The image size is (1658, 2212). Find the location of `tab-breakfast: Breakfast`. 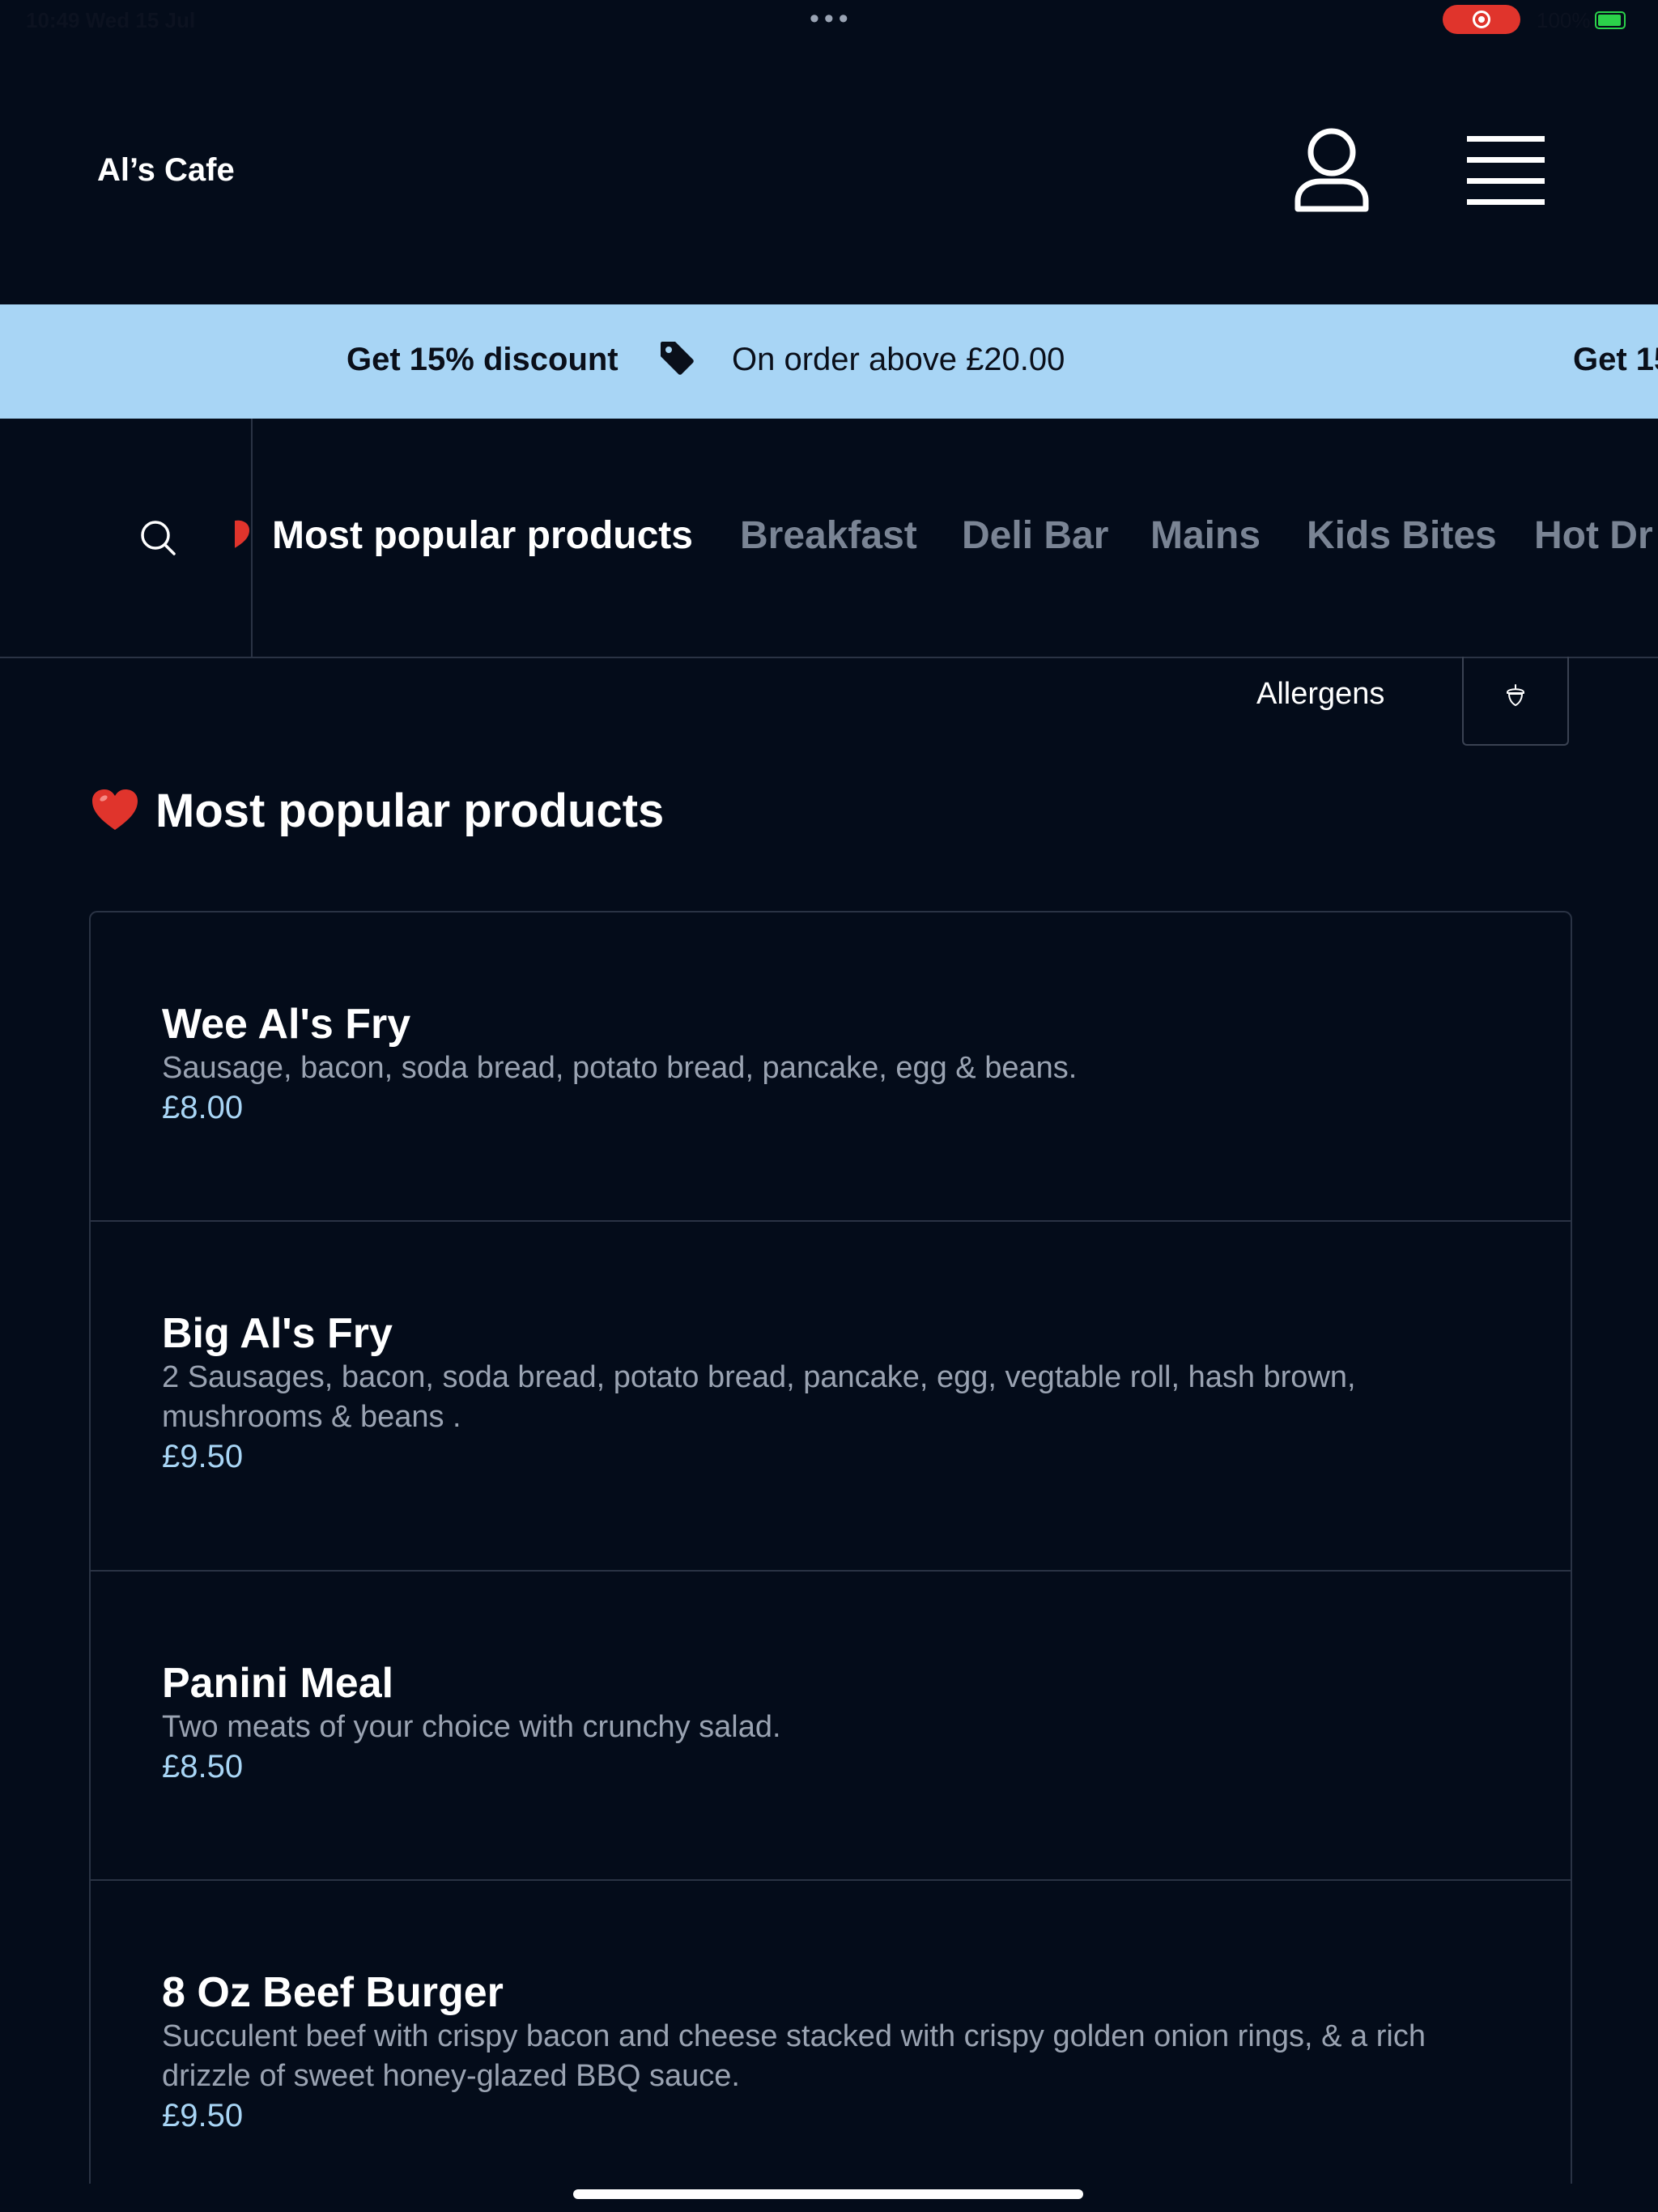

tab-breakfast: Breakfast is located at coordinates (828, 535).